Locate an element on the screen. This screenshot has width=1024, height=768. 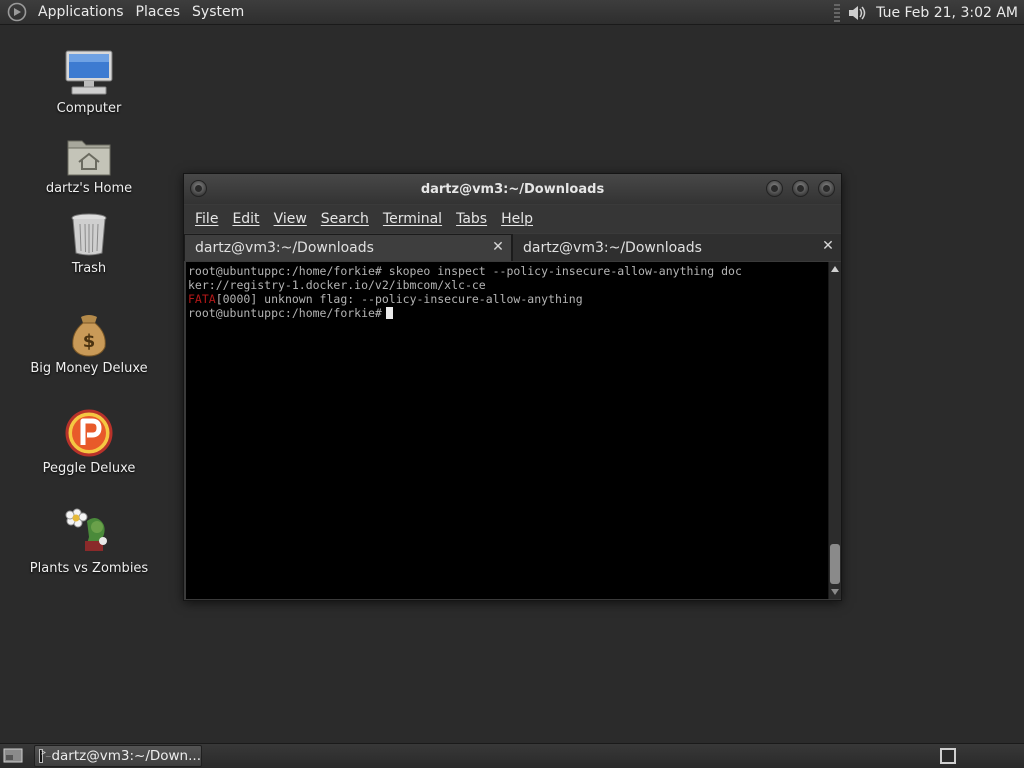
terminal-menubar: File Edit View Search Terminal Tabs Help is located at coordinates (512, 219).